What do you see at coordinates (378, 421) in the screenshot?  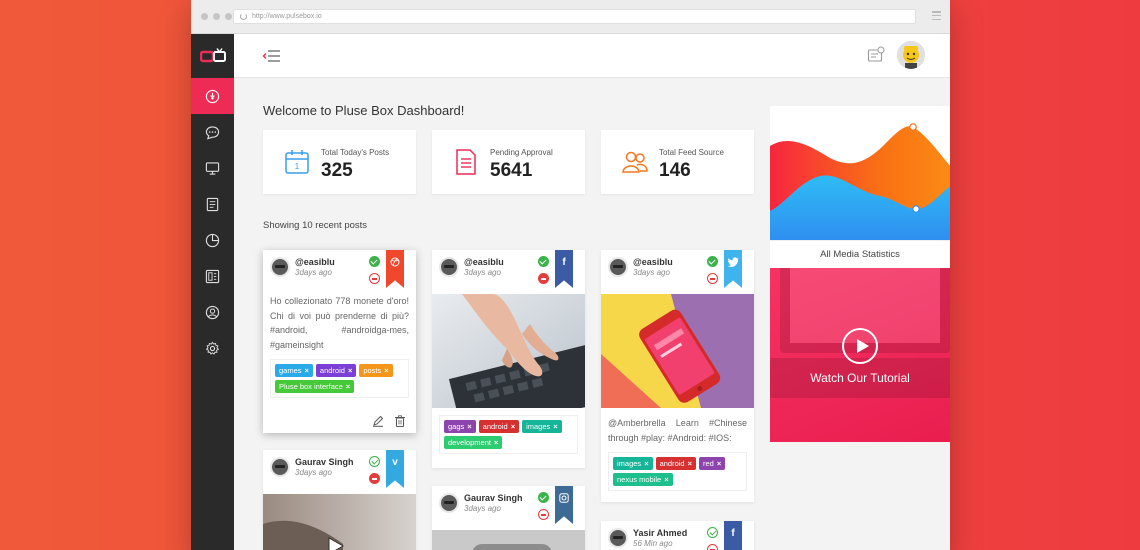 I see `edit-icon` at bounding box center [378, 421].